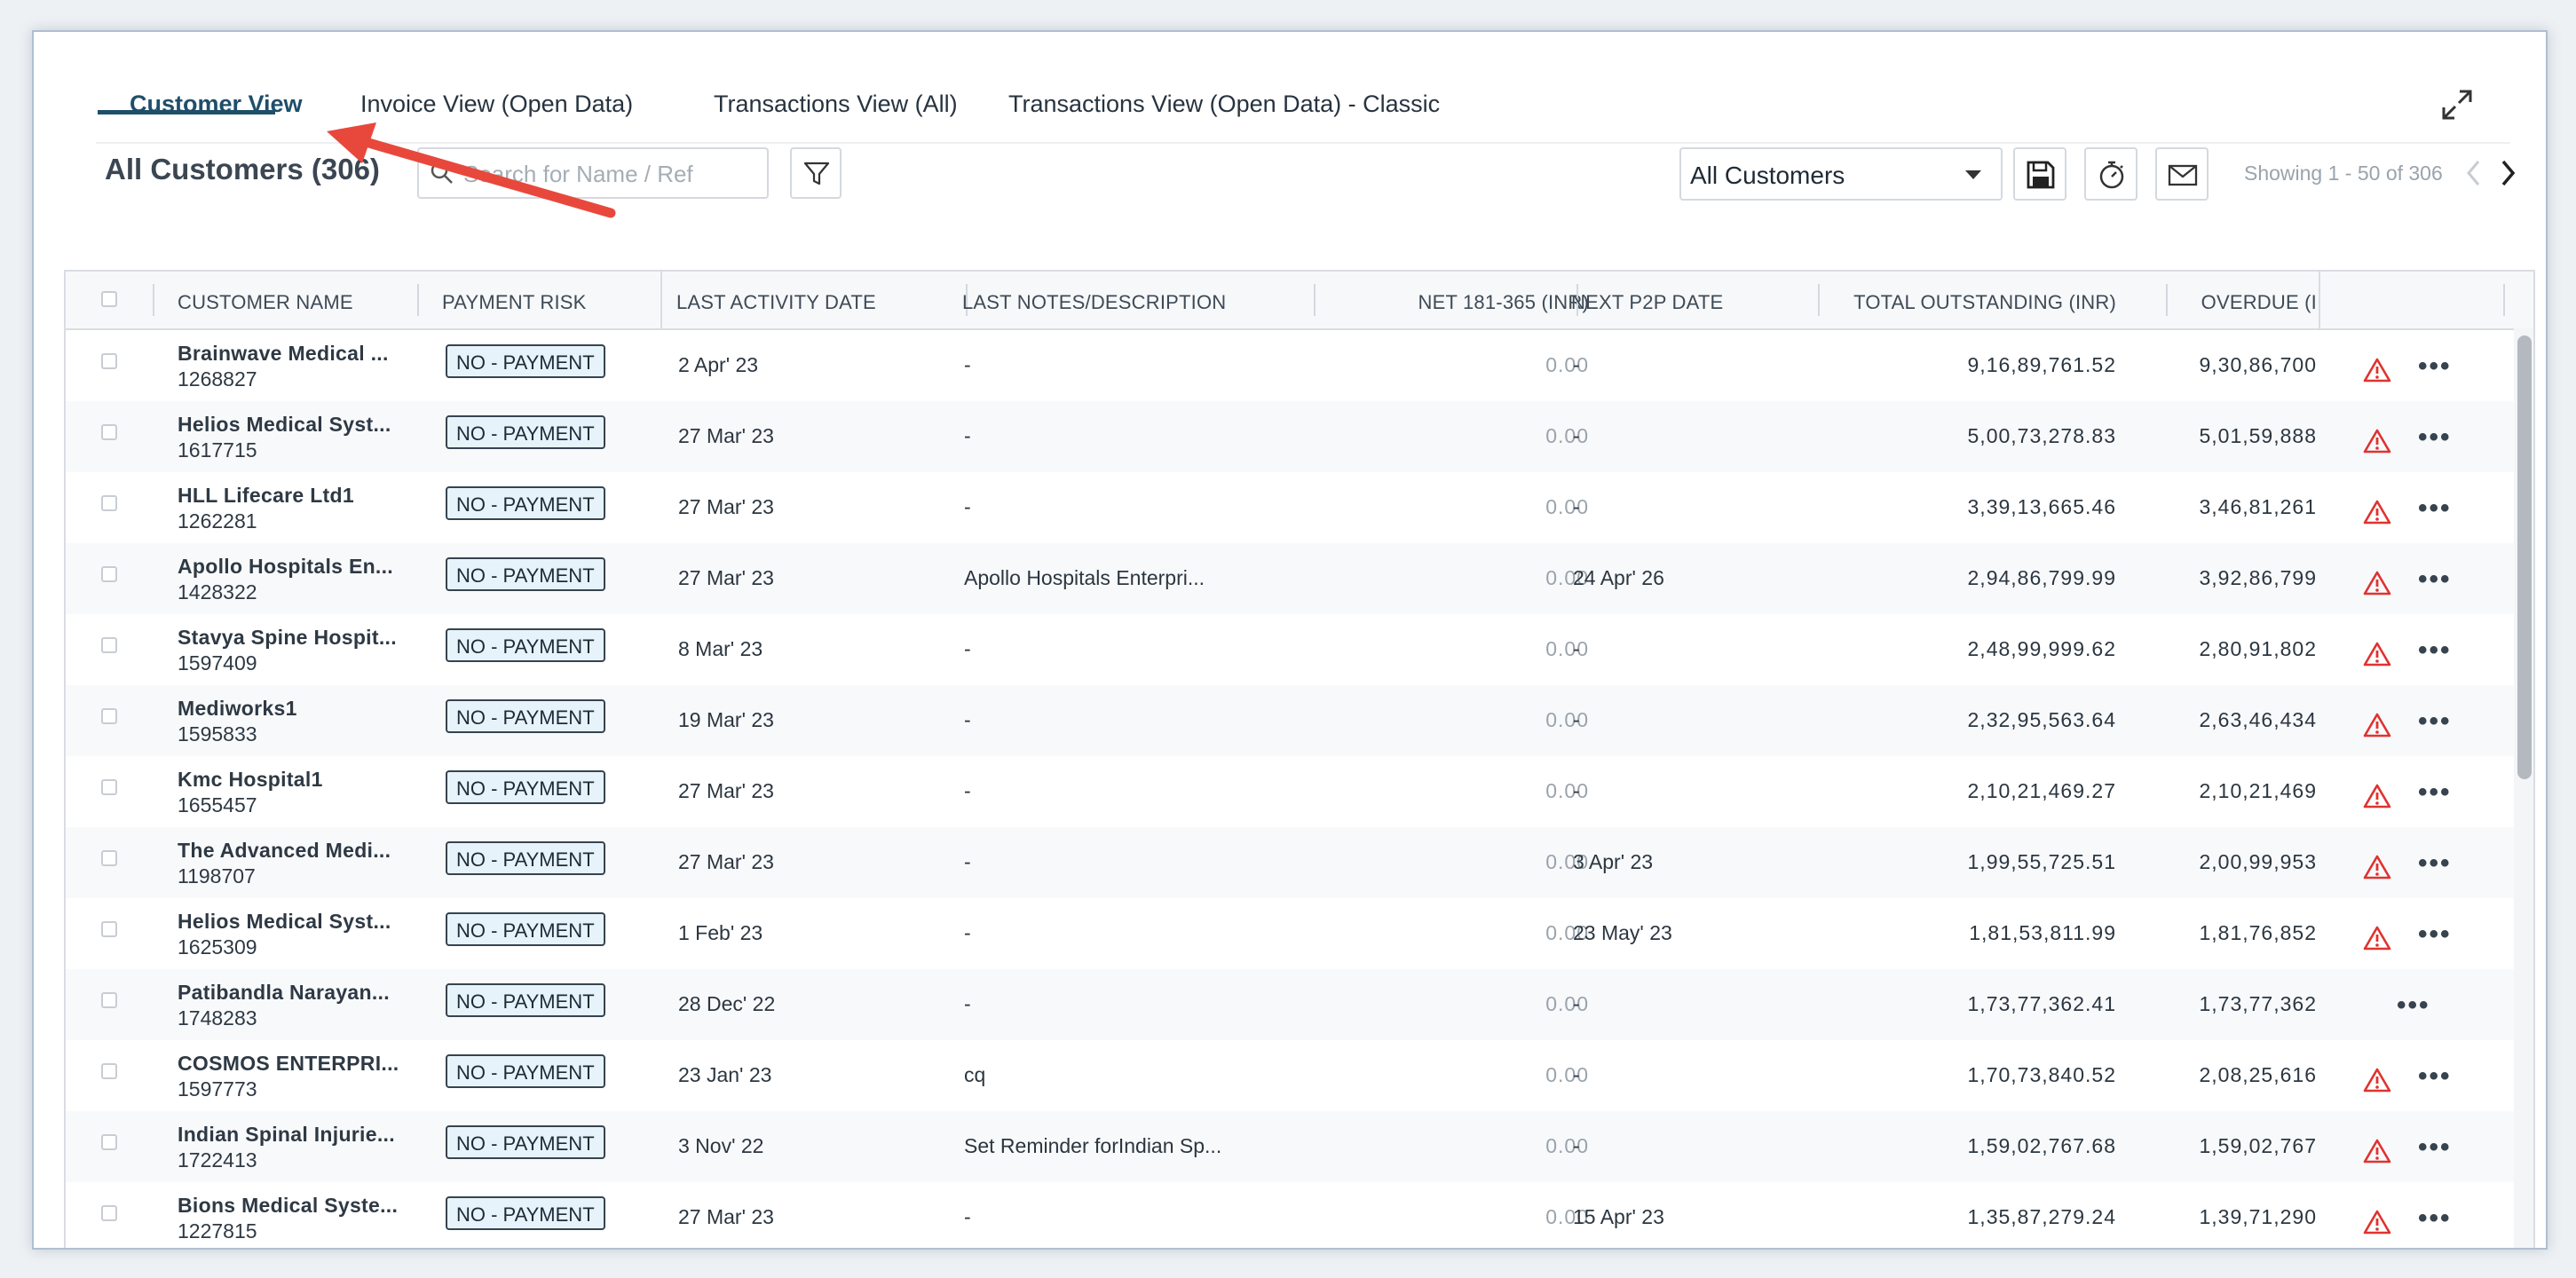 The image size is (2576, 1278). Describe the element at coordinates (610, 174) in the screenshot. I see `search-input` at that location.